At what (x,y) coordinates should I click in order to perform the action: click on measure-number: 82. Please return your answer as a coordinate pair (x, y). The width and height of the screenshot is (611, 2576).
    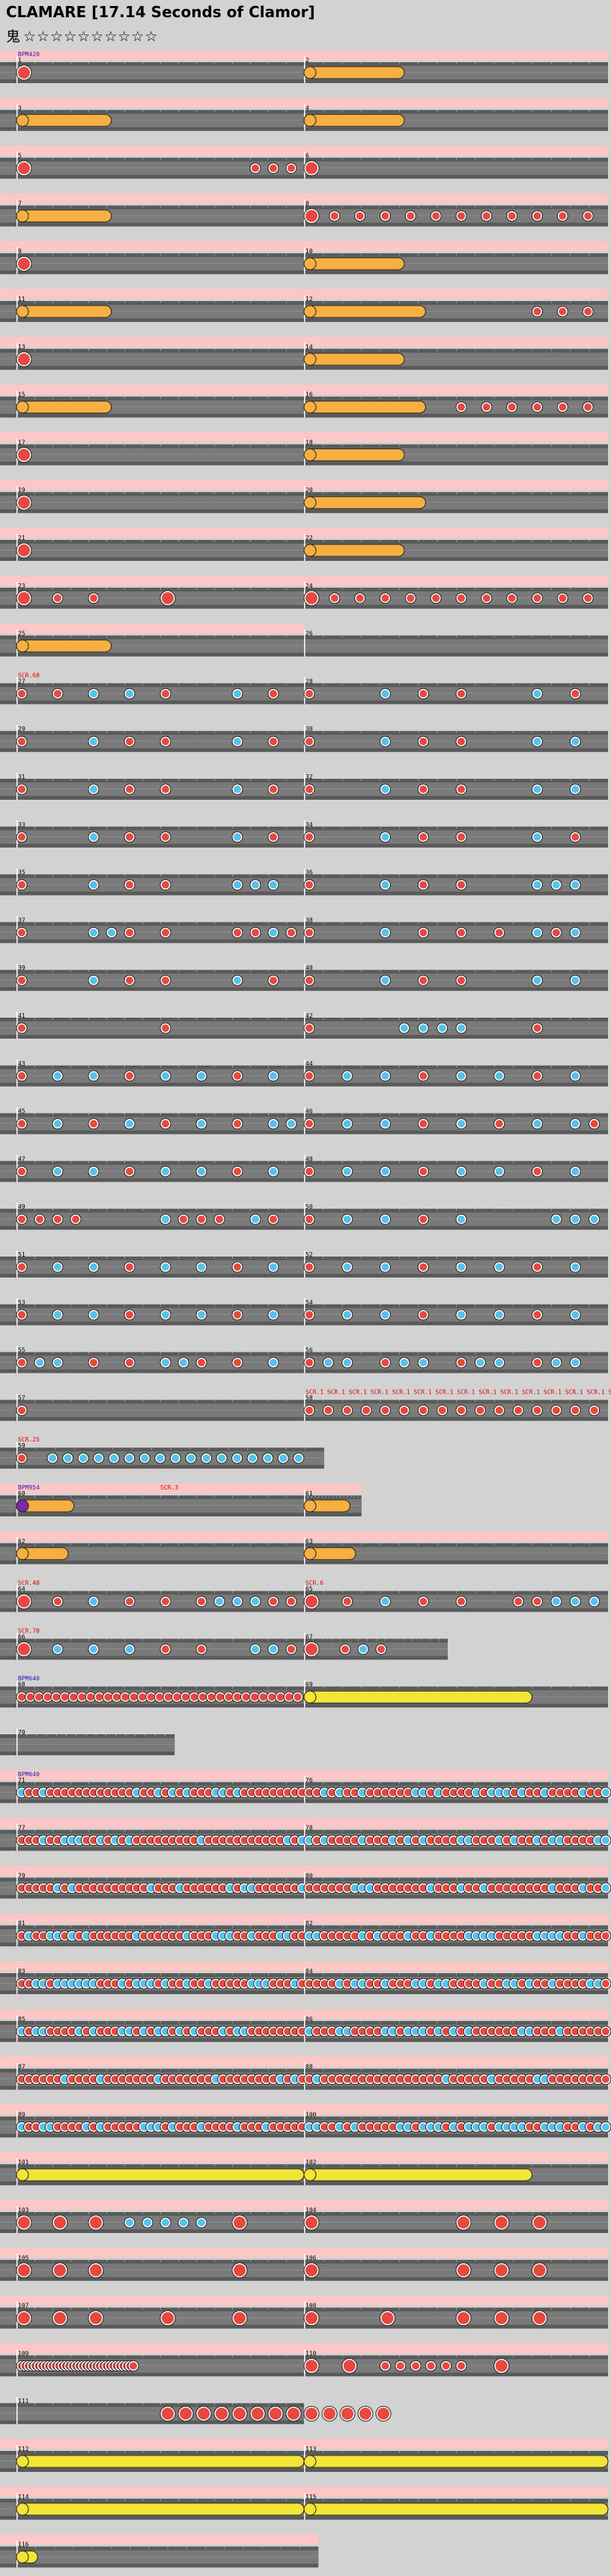
    Looking at the image, I should click on (309, 1923).